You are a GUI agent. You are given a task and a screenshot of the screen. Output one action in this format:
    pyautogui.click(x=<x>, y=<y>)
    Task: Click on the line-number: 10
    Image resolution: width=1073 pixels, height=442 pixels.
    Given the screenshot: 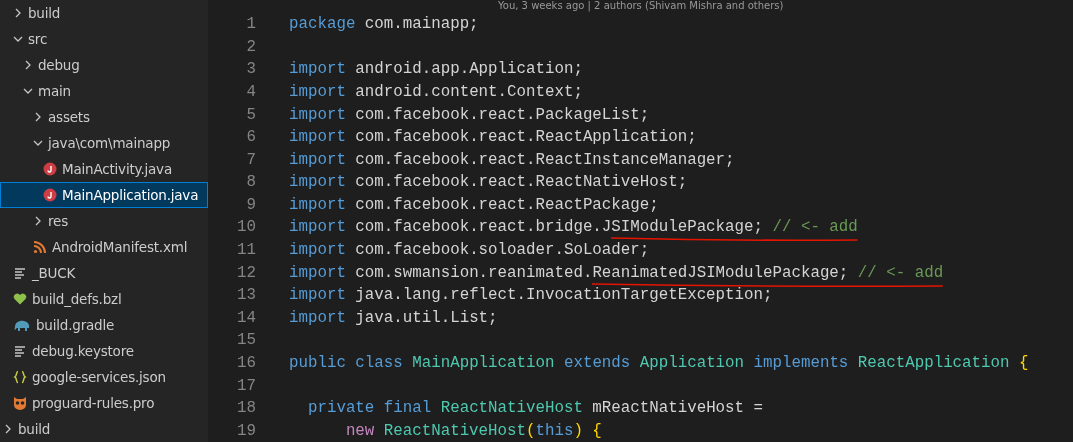 What is the action you would take?
    pyautogui.click(x=246, y=227)
    